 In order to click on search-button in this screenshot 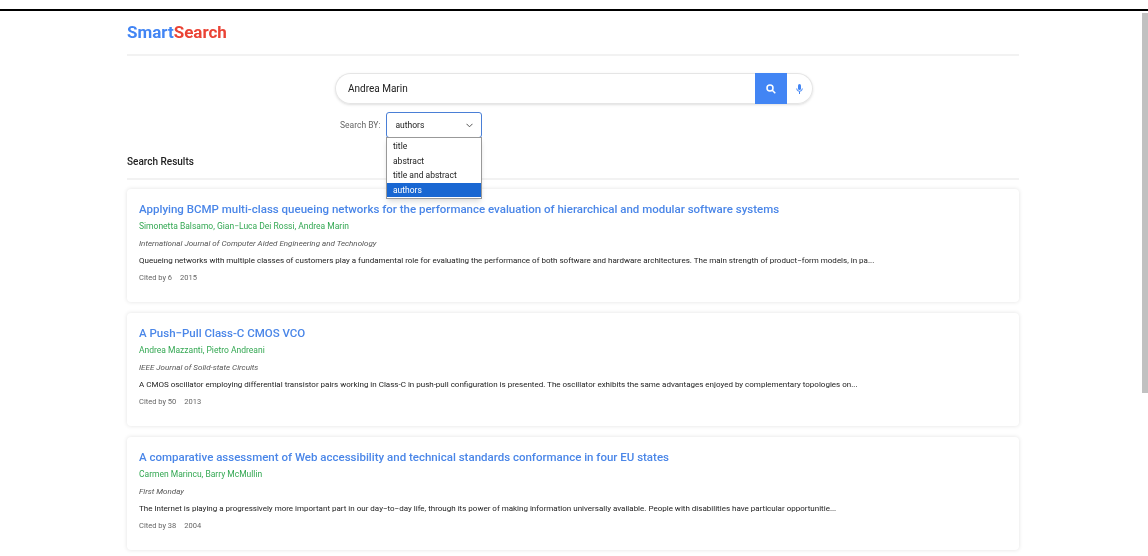, I will do `click(771, 88)`.